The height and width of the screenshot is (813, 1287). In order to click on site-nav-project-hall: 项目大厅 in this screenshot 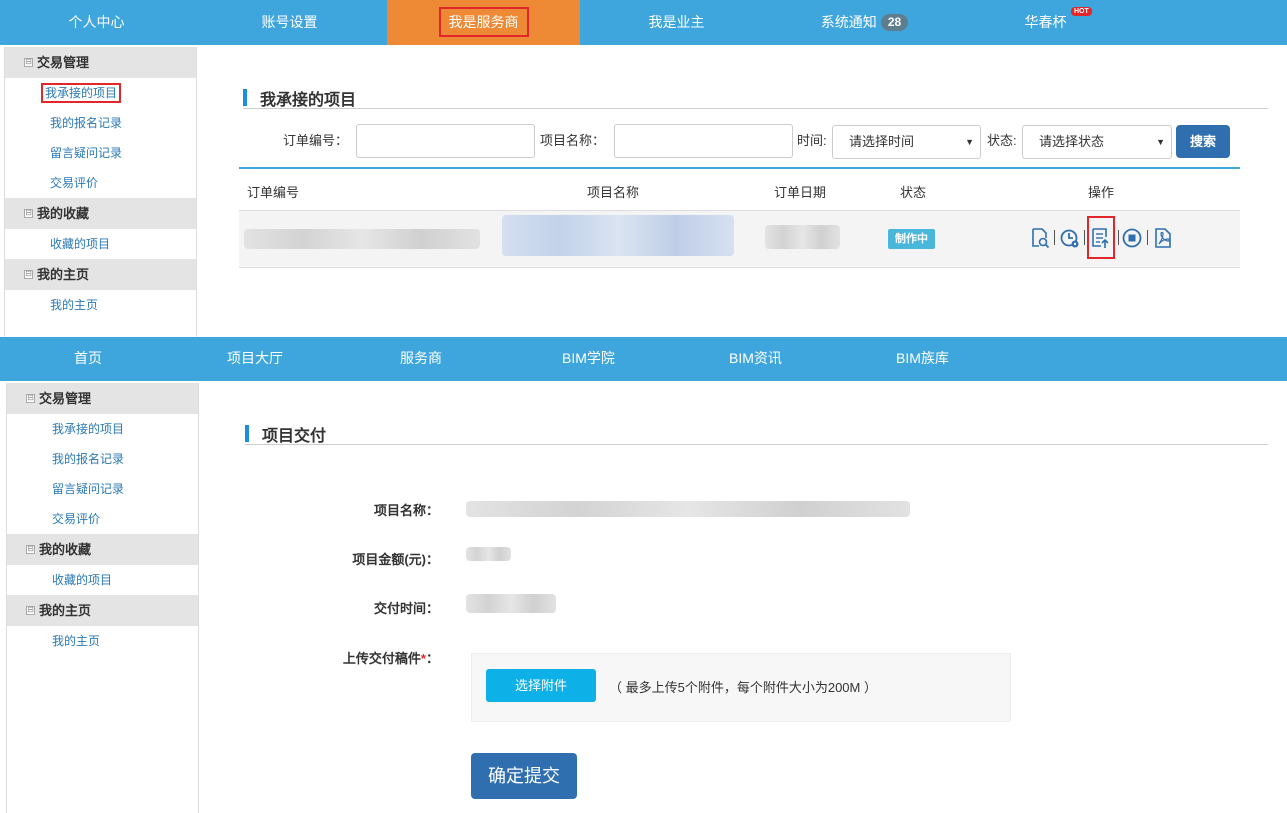, I will do `click(255, 358)`.